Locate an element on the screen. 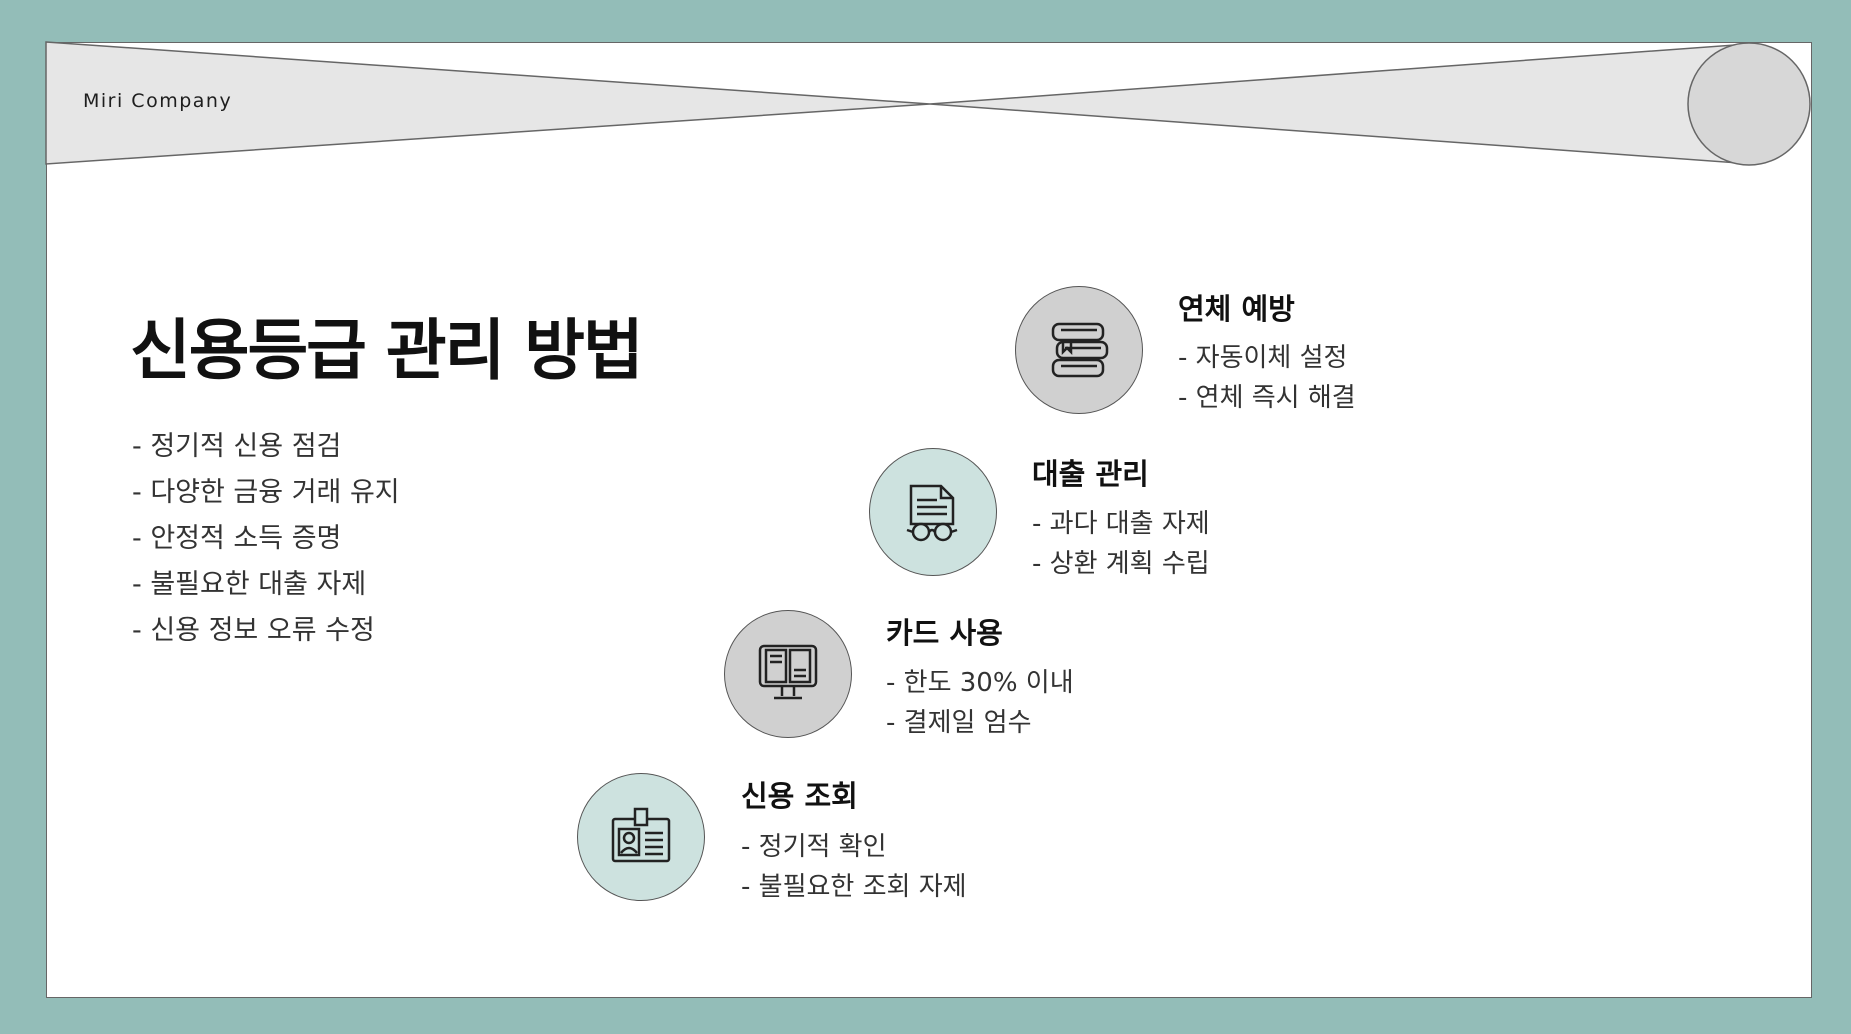  list-item: - 불필요한 대출 자제 is located at coordinates (249, 584).